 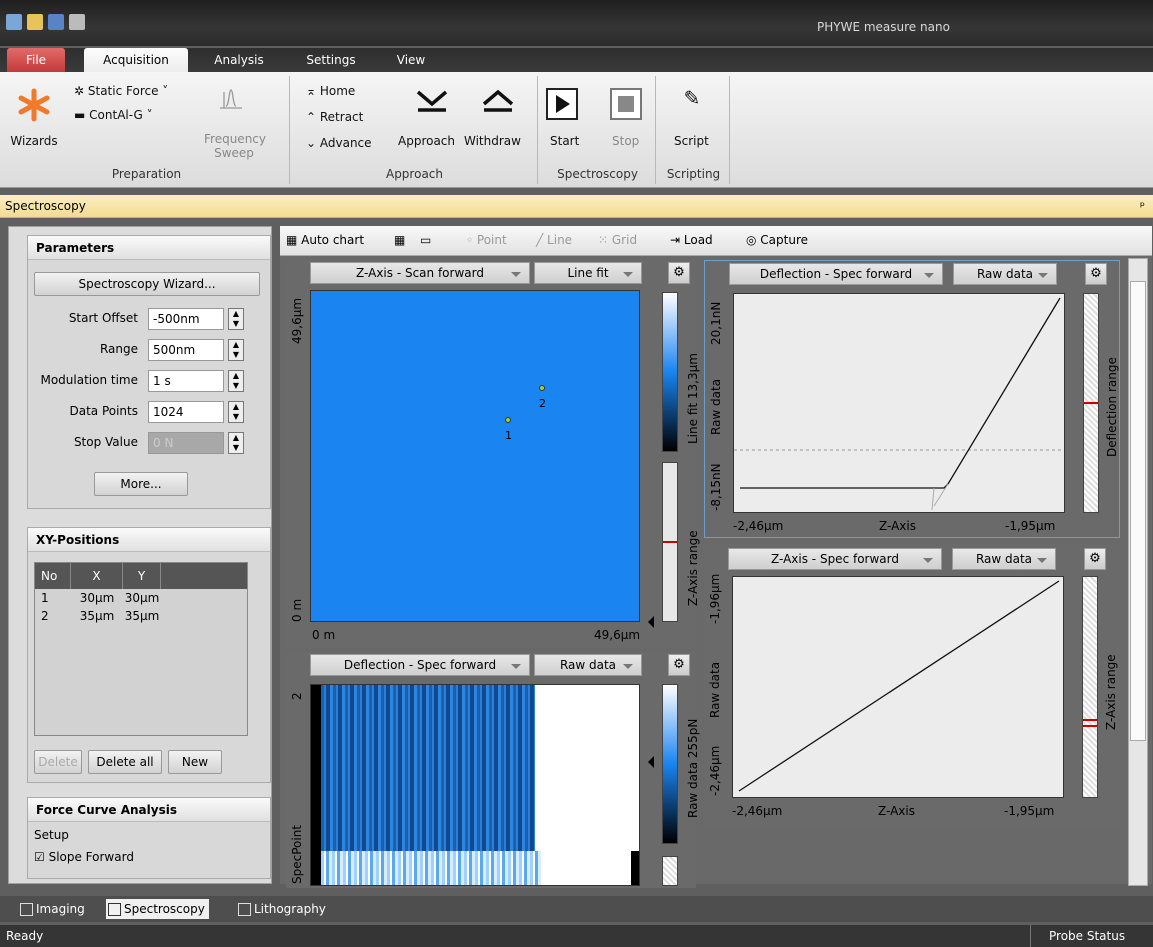 I want to click on point-button: ◦ Point, so click(x=486, y=240).